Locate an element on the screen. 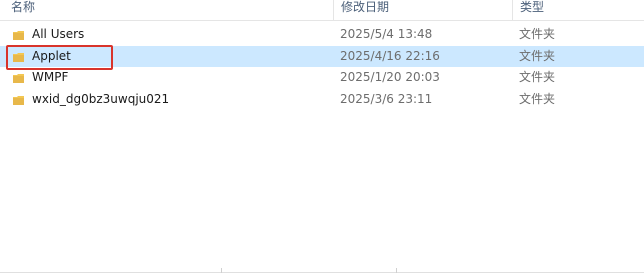 The height and width of the screenshot is (276, 644). file-name: WMPF is located at coordinates (50, 77).